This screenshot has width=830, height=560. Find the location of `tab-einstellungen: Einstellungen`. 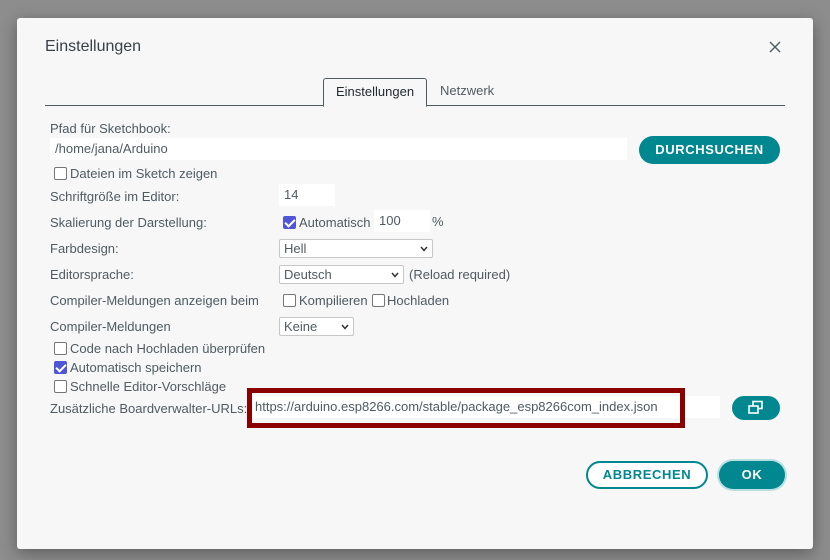

tab-einstellungen: Einstellungen is located at coordinates (375, 92).